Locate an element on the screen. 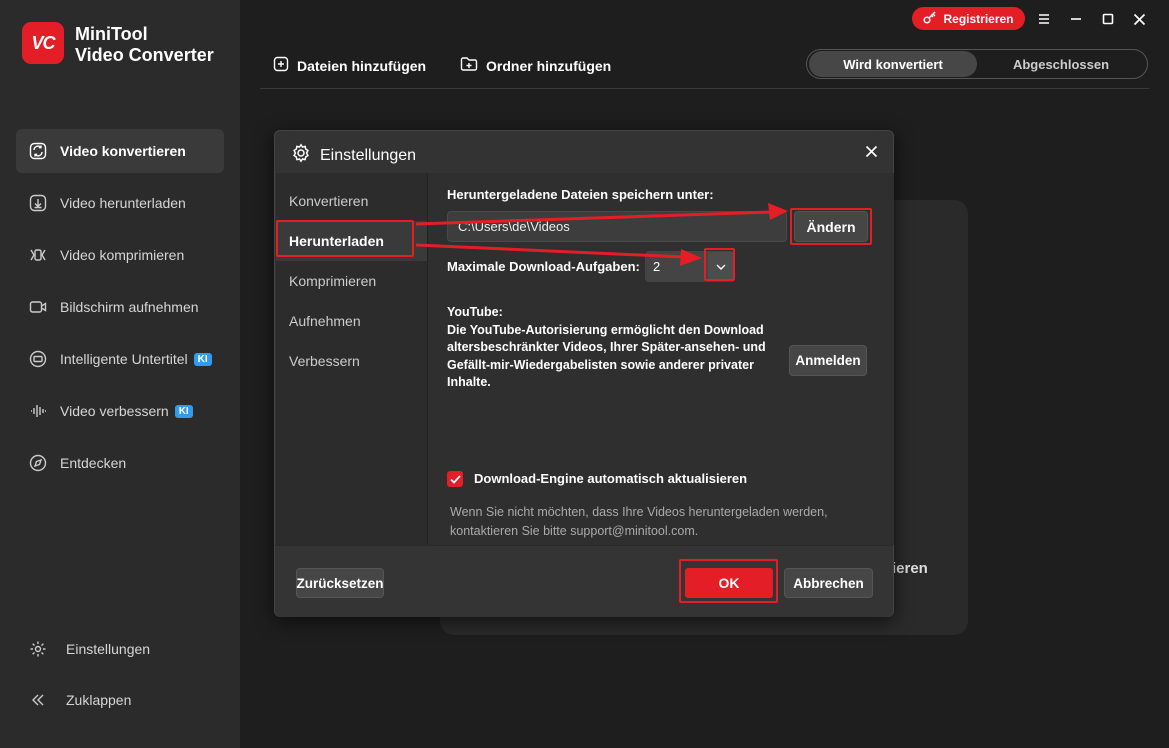 This screenshot has height=748, width=1169. tab-verbessern: Verbessern is located at coordinates (351, 361).